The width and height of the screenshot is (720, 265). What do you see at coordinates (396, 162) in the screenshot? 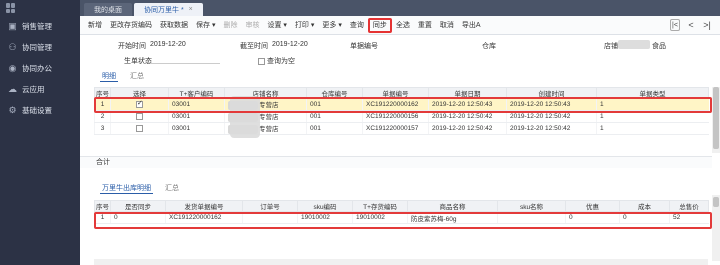
I see `summary-row: 合计` at bounding box center [396, 162].